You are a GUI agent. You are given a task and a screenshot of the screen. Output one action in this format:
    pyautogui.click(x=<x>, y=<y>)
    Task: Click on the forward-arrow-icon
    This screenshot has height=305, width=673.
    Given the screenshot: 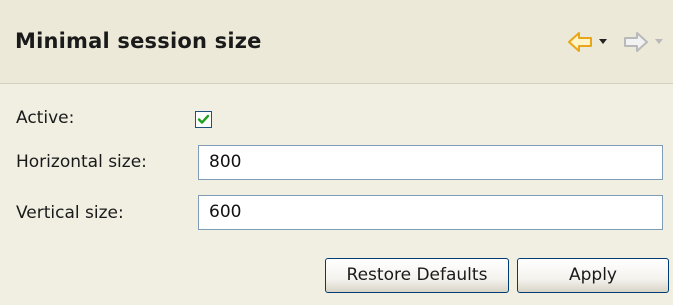 What is the action you would take?
    pyautogui.click(x=636, y=42)
    